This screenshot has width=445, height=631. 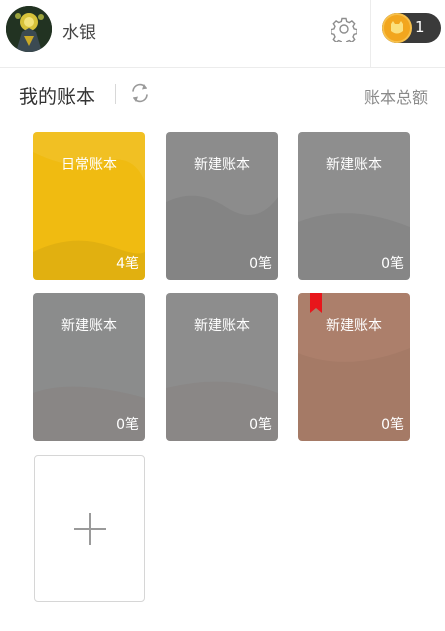 I want to click on section-header: 我的账本 账本总额, so click(x=222, y=94).